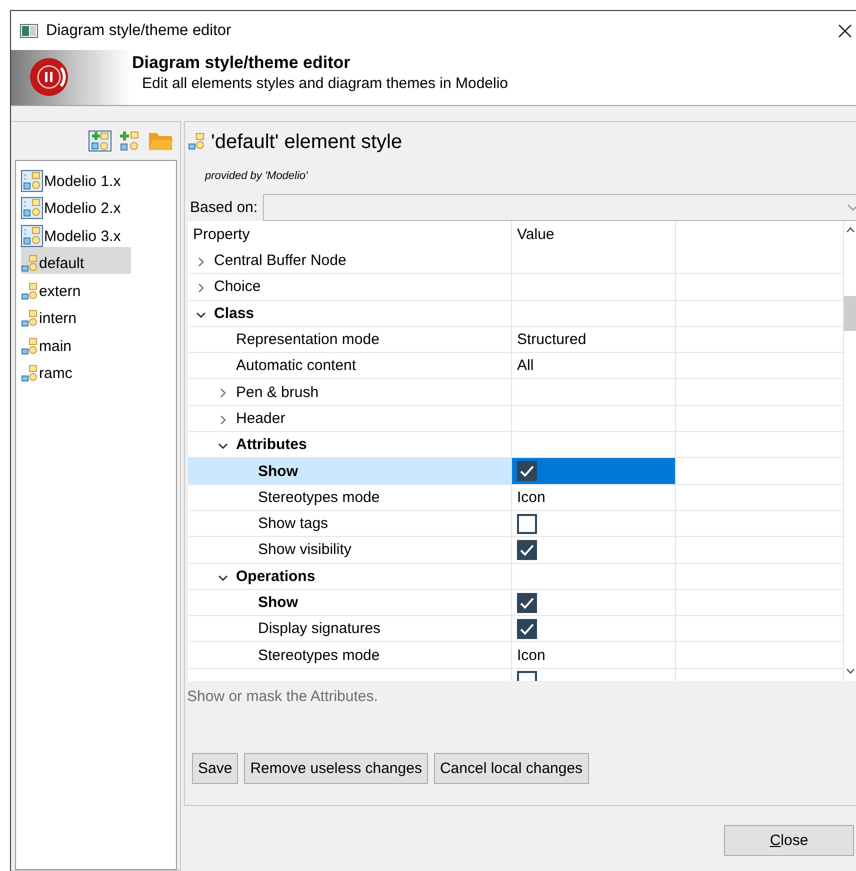 Image resolution: width=856 pixels, height=871 pixels. Describe the element at coordinates (242, 63) in the screenshot. I see `dialog-title: Diagram style/theme editor` at that location.